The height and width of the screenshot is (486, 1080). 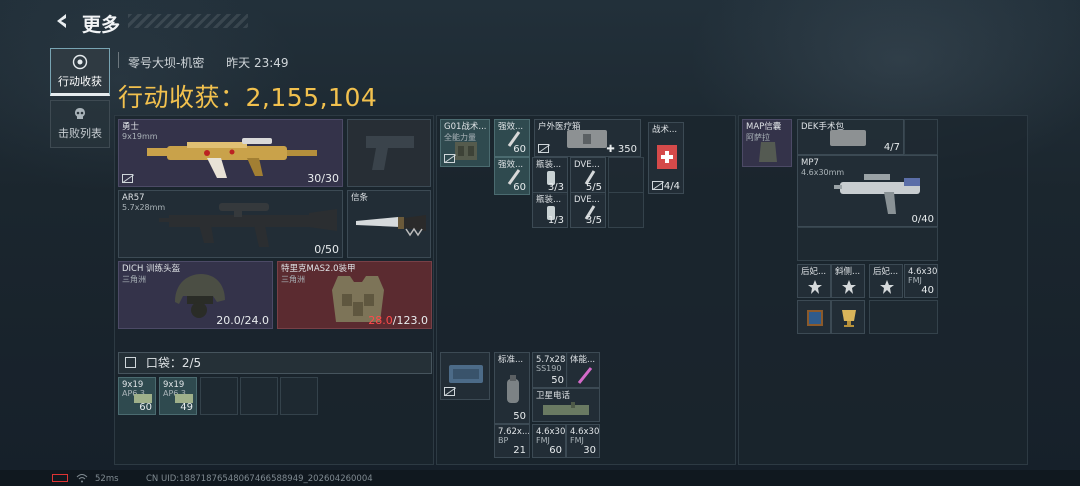 I want to click on secondary-weapon-slot: AR57 5.7x28mm 0/50, so click(x=230, y=224).